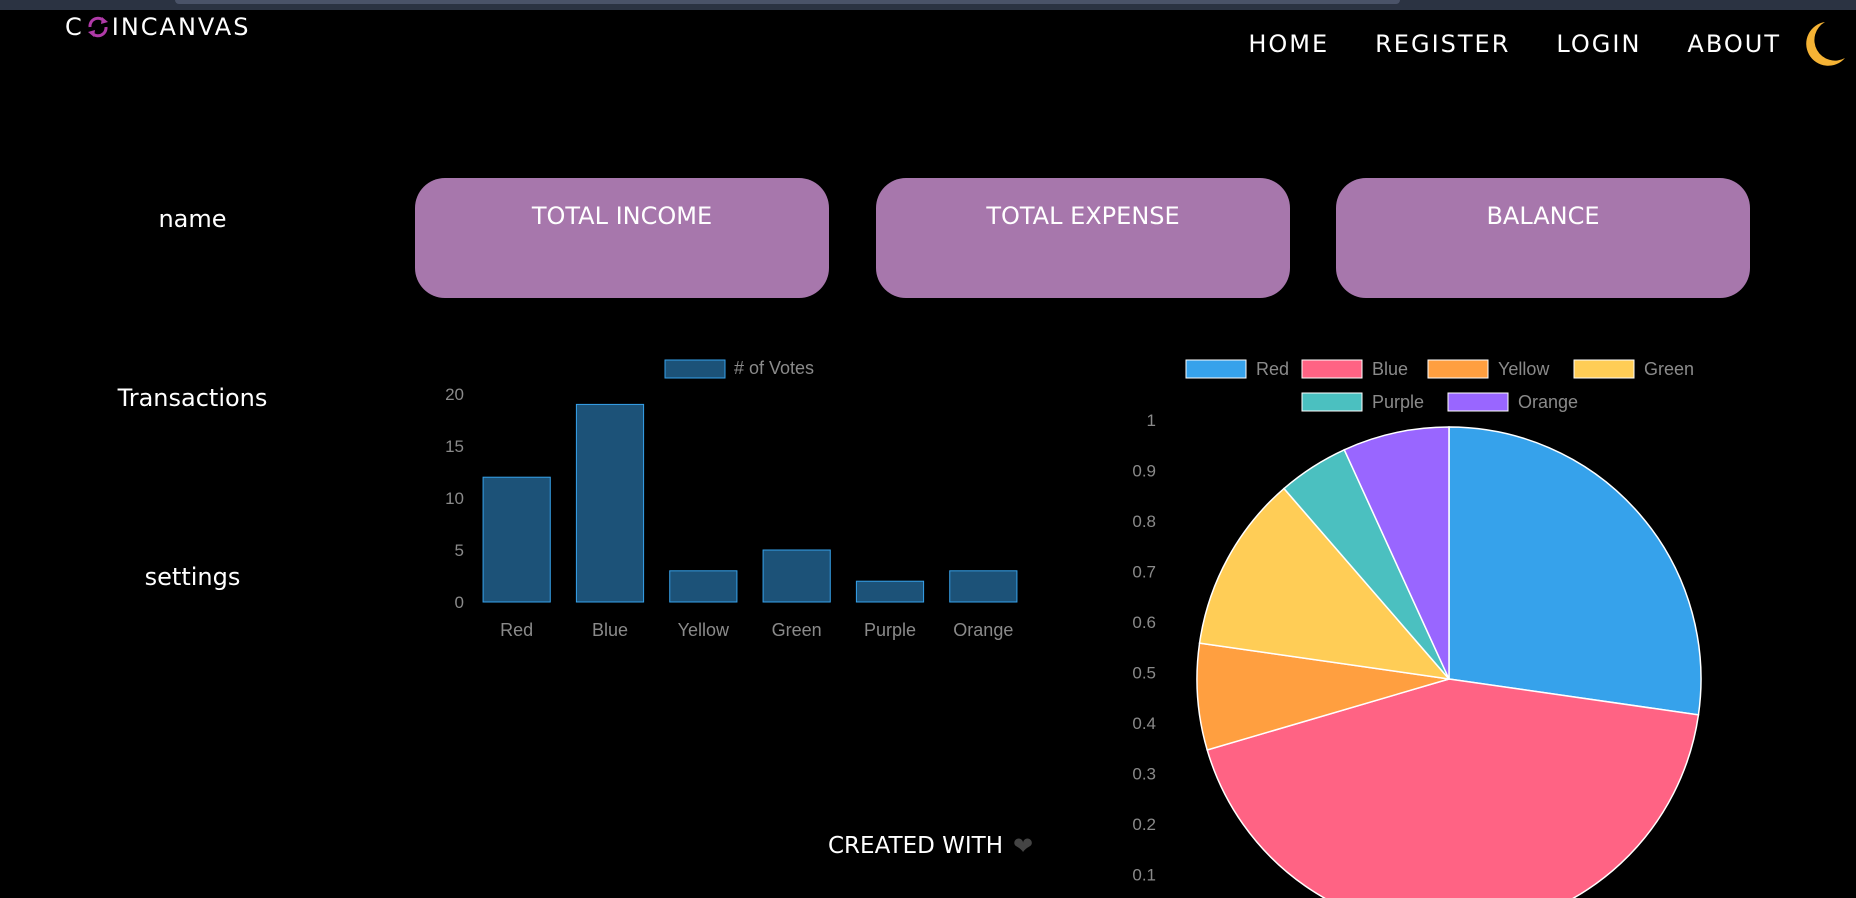 The image size is (1856, 898). Describe the element at coordinates (1151, 420) in the screenshot. I see `pie-ytick-label: 1` at that location.